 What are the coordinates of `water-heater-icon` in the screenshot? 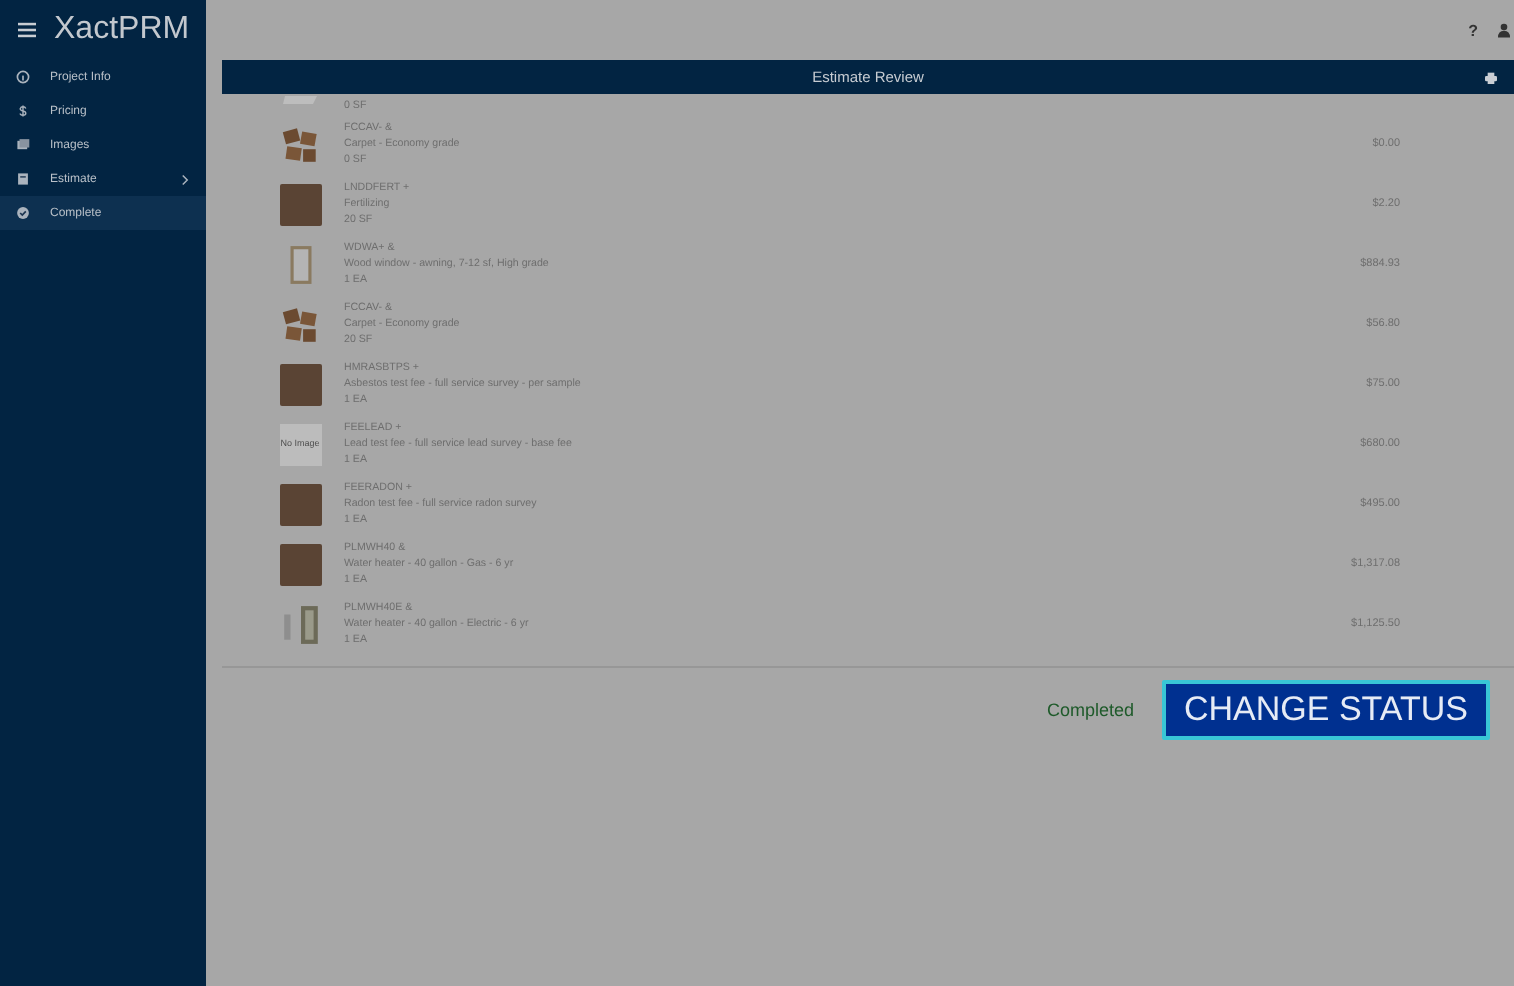 It's located at (300, 624).